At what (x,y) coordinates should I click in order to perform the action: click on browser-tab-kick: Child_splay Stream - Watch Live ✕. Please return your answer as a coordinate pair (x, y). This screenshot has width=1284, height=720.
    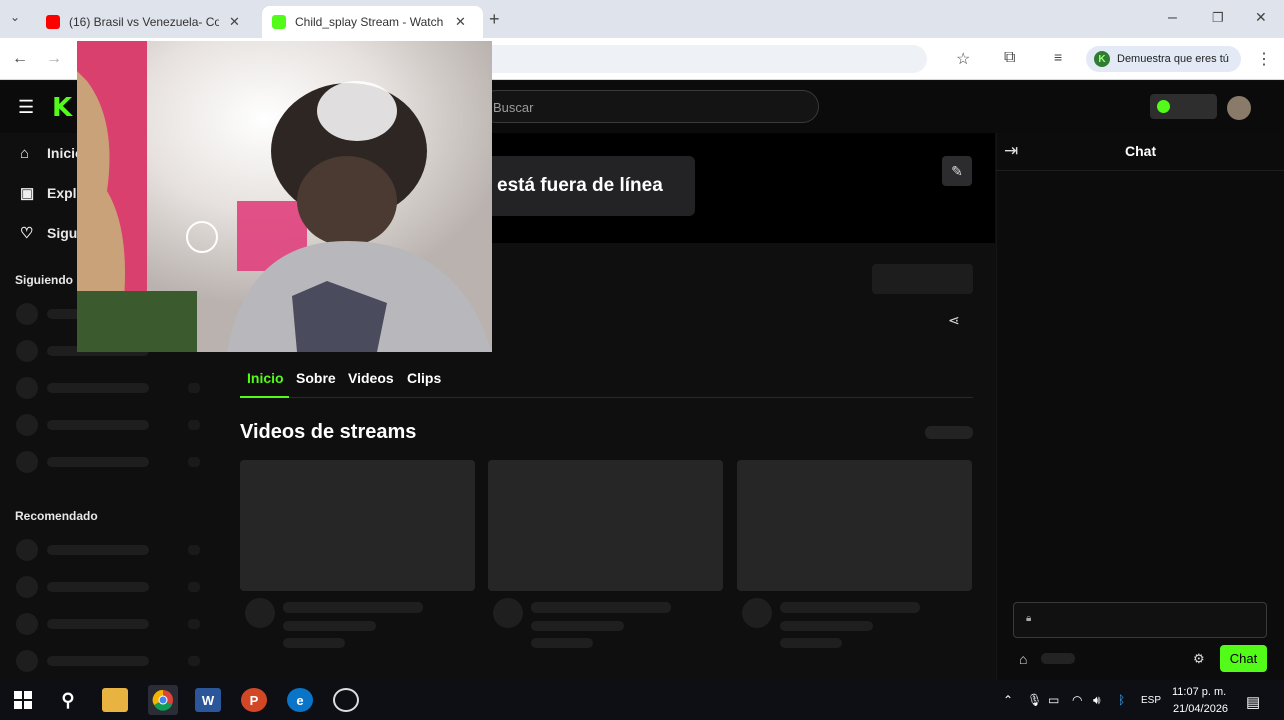
    Looking at the image, I should click on (372, 22).